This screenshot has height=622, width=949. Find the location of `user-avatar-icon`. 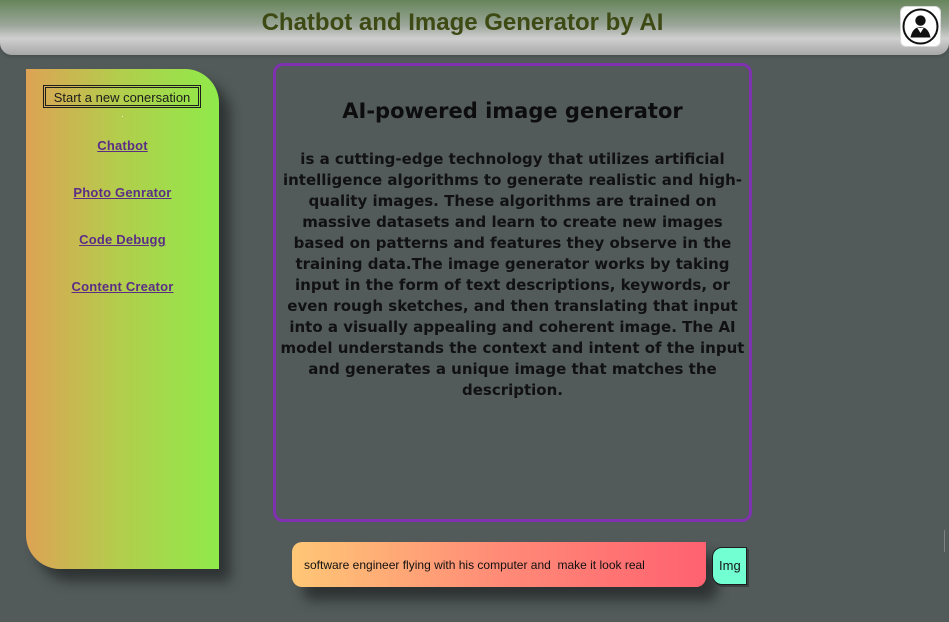

user-avatar-icon is located at coordinates (920, 26).